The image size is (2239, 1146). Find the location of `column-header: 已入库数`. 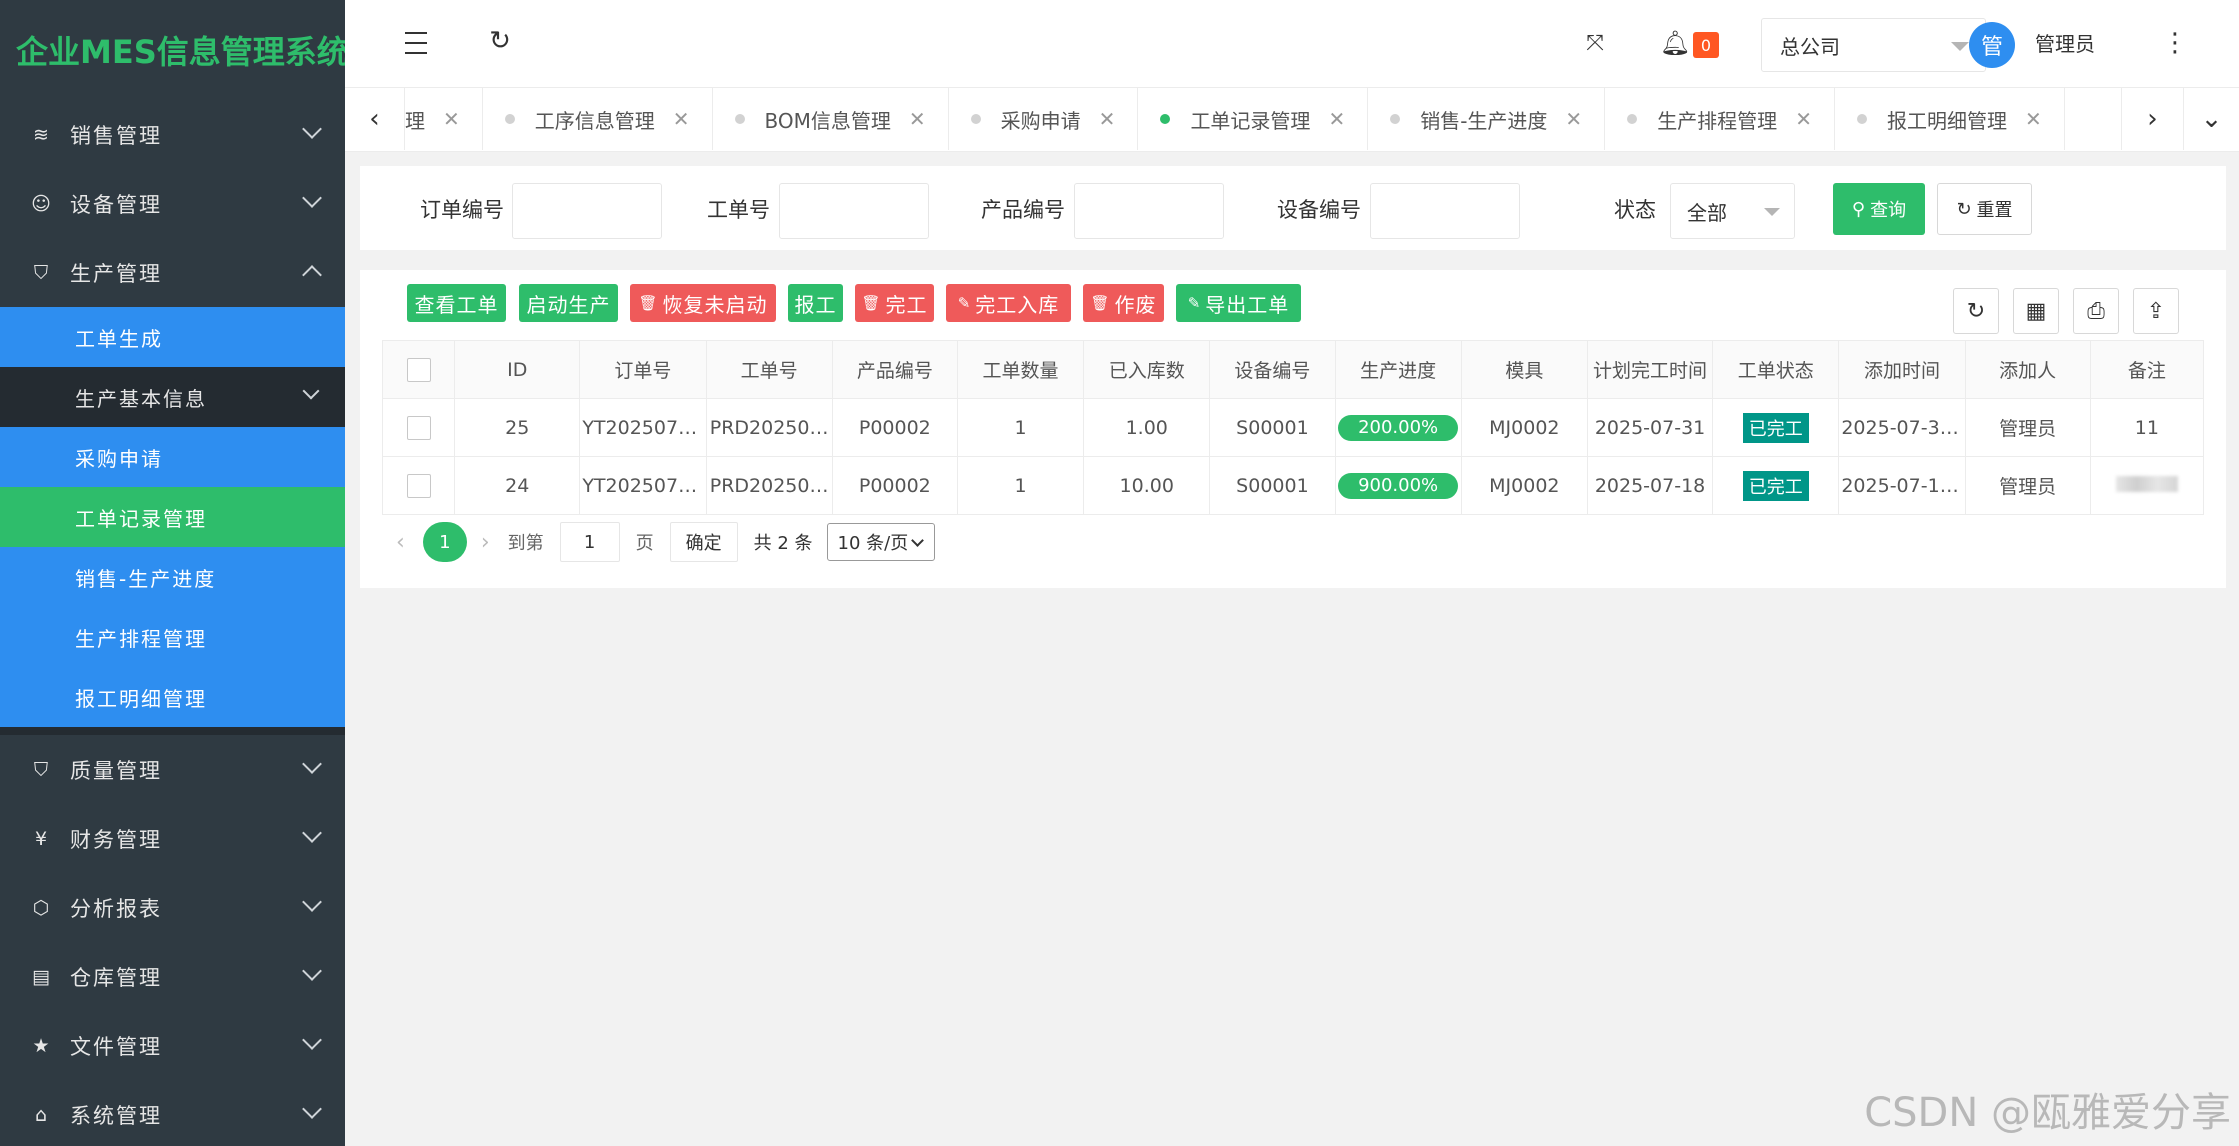

column-header: 已入库数 is located at coordinates (1147, 369).